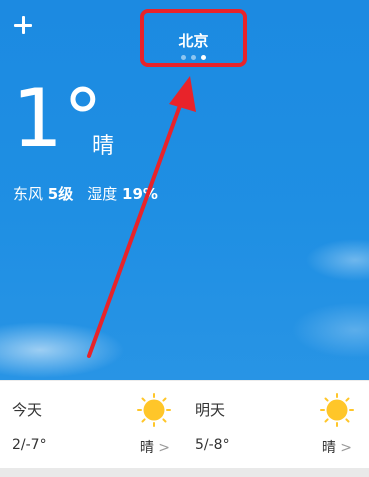 Image resolution: width=369 pixels, height=477 pixels. I want to click on humidity-value: 19%, so click(140, 194).